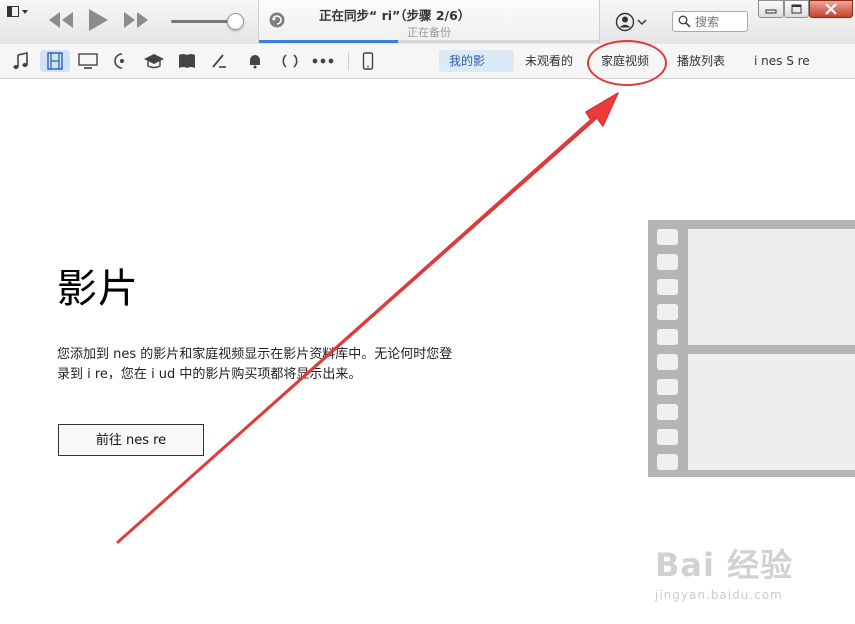 The image size is (855, 624). Describe the element at coordinates (719, 595) in the screenshot. I see `watermark-url: jingyan.baidu.com` at that location.